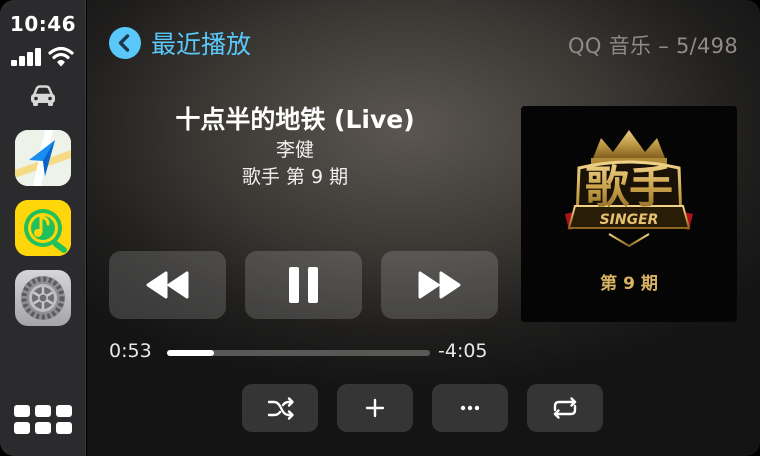  I want to click on rewind-icon, so click(167, 285).